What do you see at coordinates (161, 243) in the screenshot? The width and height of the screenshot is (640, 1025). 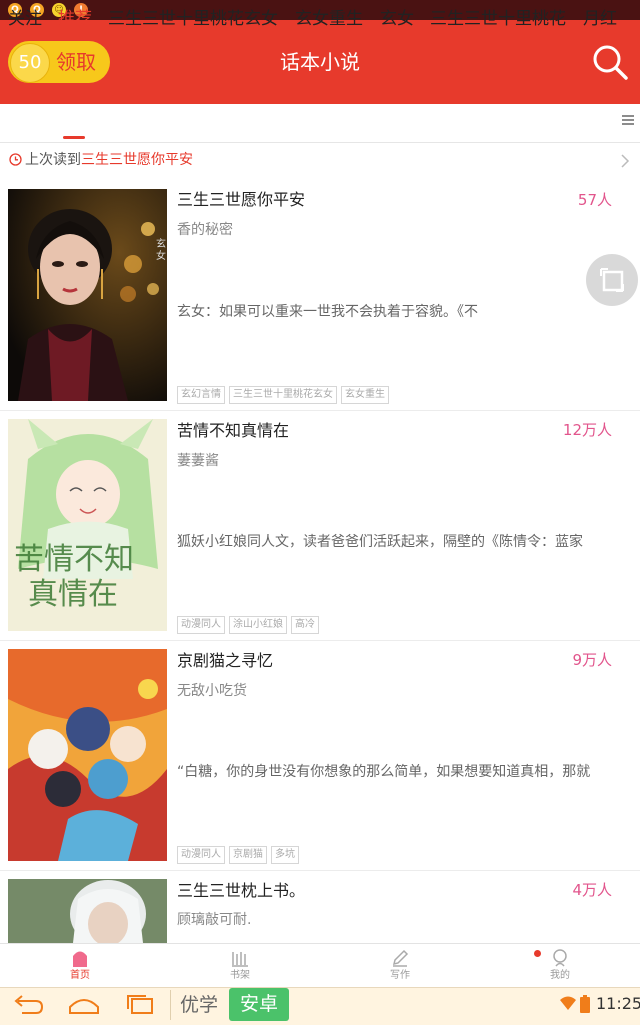 I see `svg-text: 玄` at bounding box center [161, 243].